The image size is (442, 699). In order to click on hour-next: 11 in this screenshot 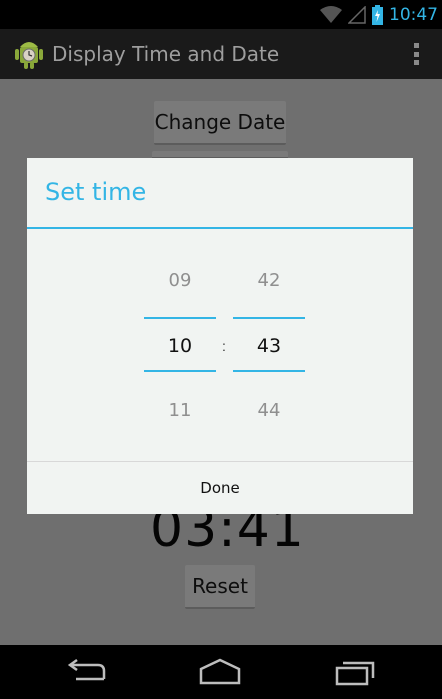, I will do `click(180, 410)`.